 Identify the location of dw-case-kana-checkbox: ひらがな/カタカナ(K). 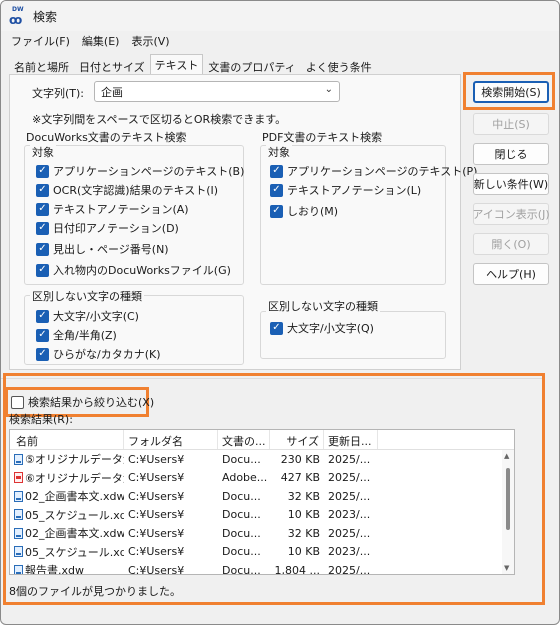
(98, 354).